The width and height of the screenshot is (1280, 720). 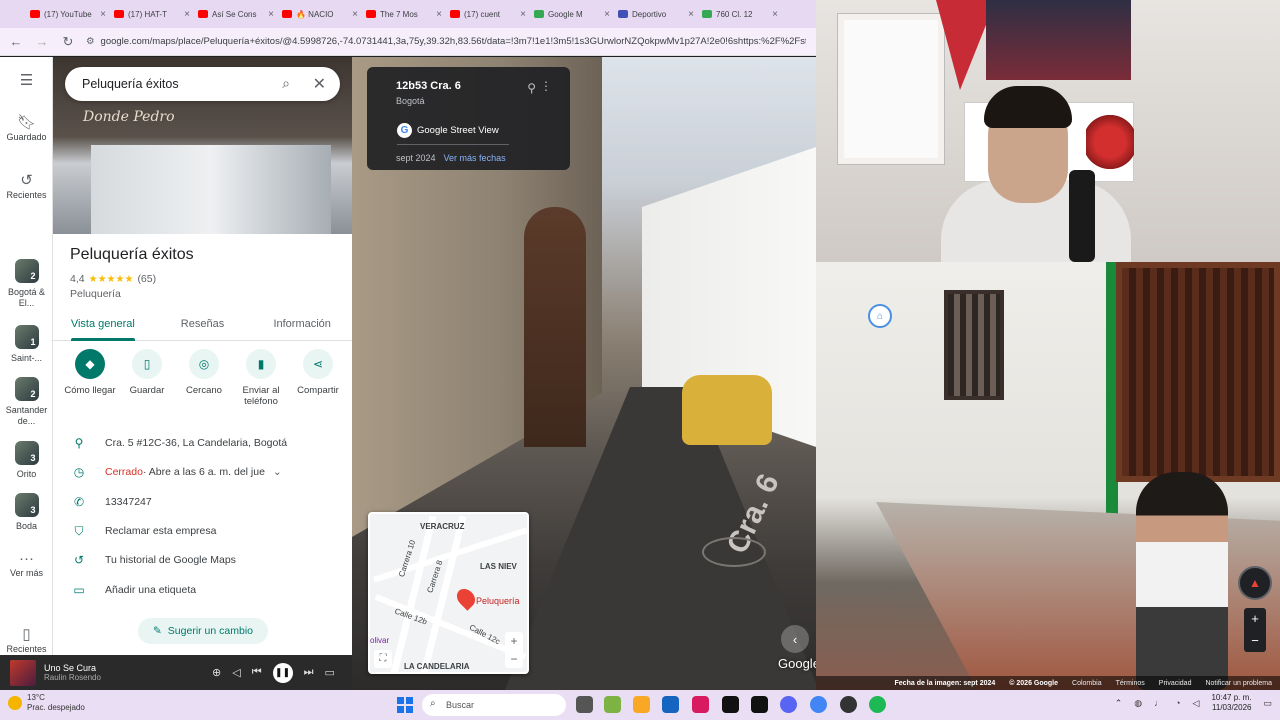 What do you see at coordinates (1130, 683) in the screenshot?
I see `terms-link: Términos` at bounding box center [1130, 683].